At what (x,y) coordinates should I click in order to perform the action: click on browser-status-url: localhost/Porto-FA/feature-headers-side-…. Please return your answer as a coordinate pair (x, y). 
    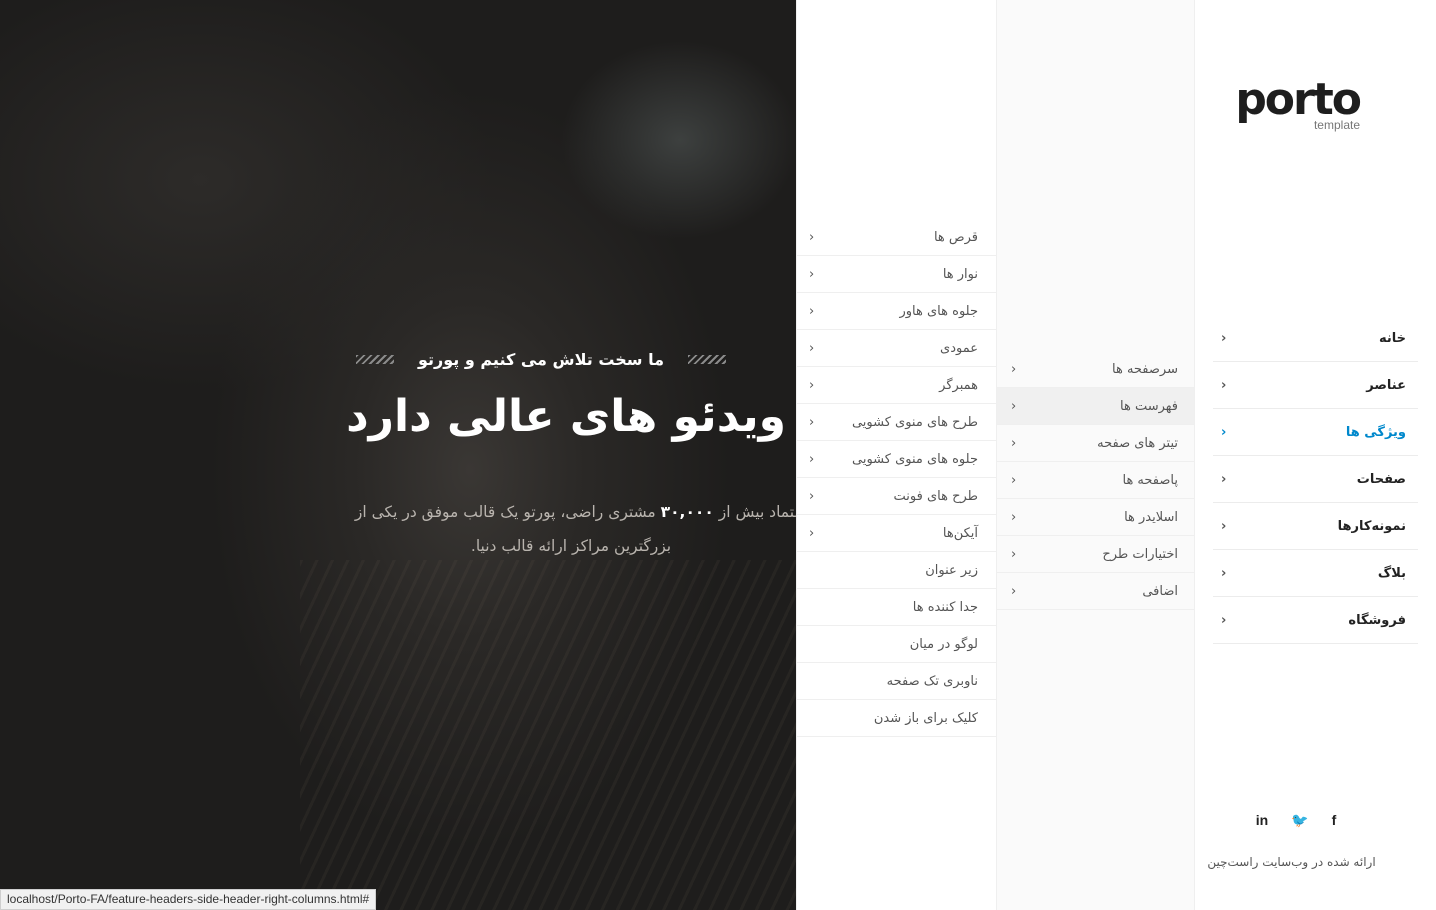
    Looking at the image, I should click on (188, 899).